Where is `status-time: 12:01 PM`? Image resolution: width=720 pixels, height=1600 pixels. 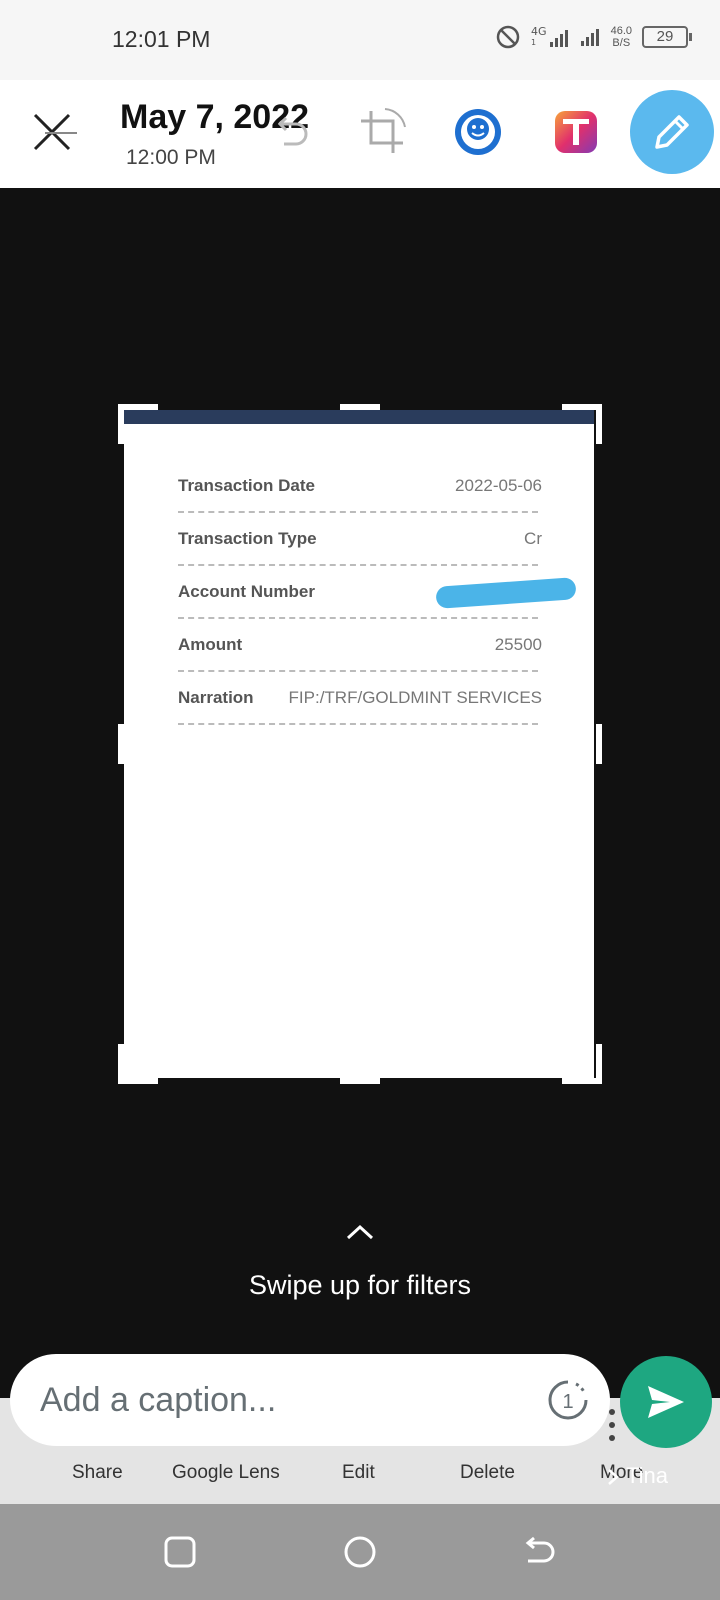 status-time: 12:01 PM is located at coordinates (161, 39).